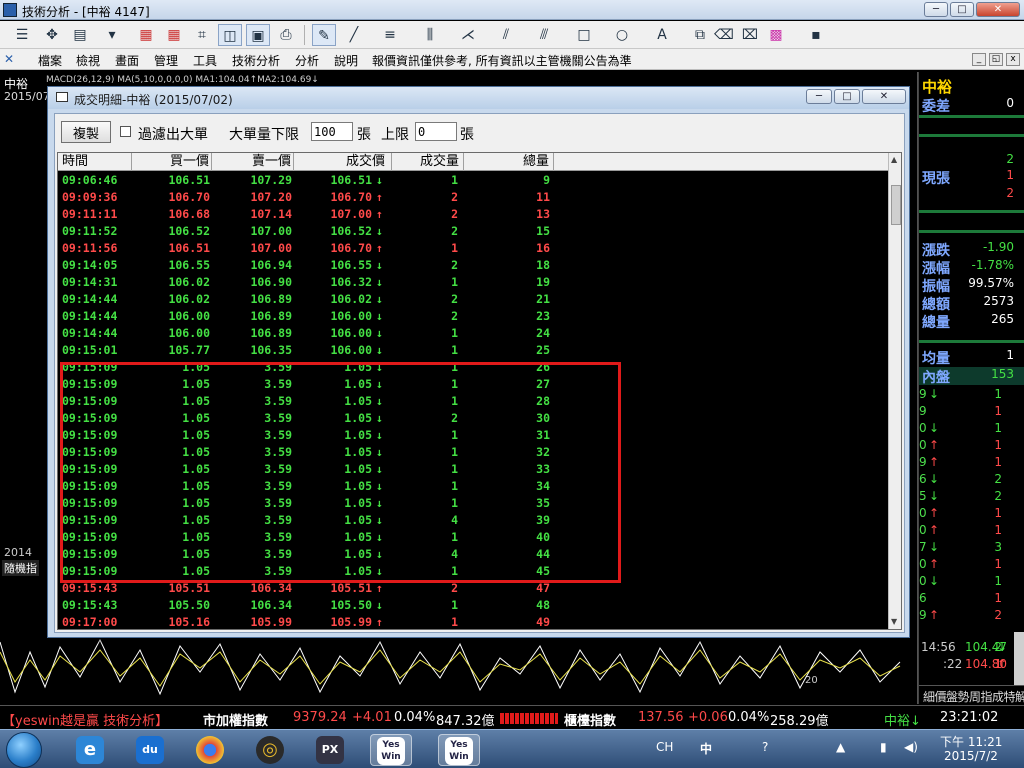  Describe the element at coordinates (473, 316) in the screenshot. I see `table-row: 09:14:44 106.00 106.89 106.00 2 23 ↓` at that location.